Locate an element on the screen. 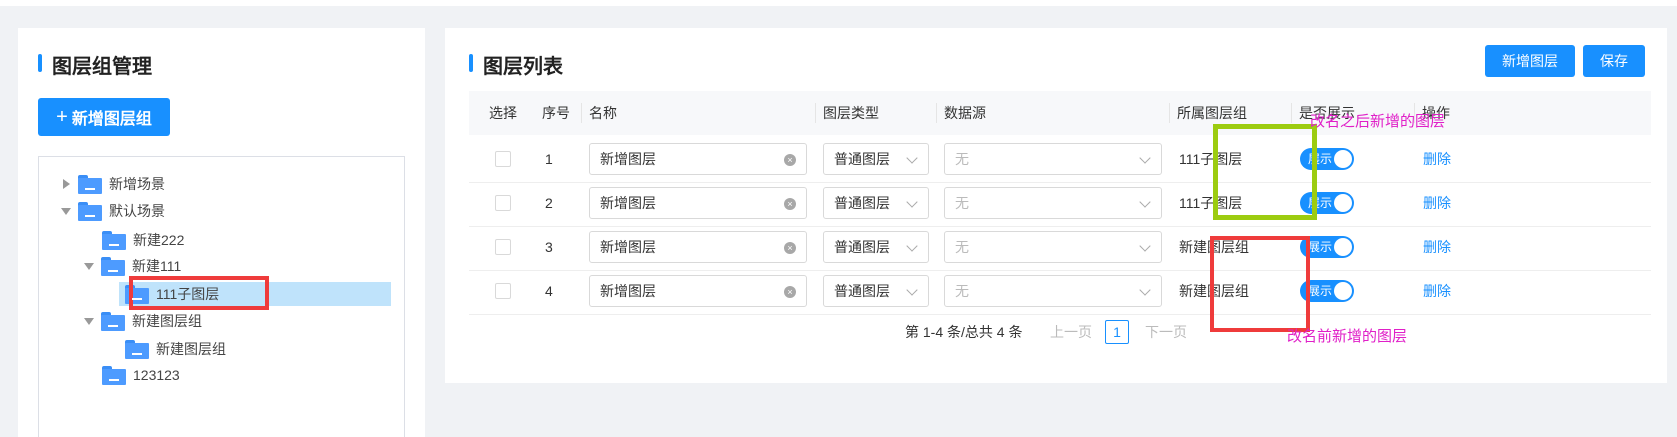 This screenshot has height=437, width=1677. tree-node: 默认场景 is located at coordinates (113, 211).